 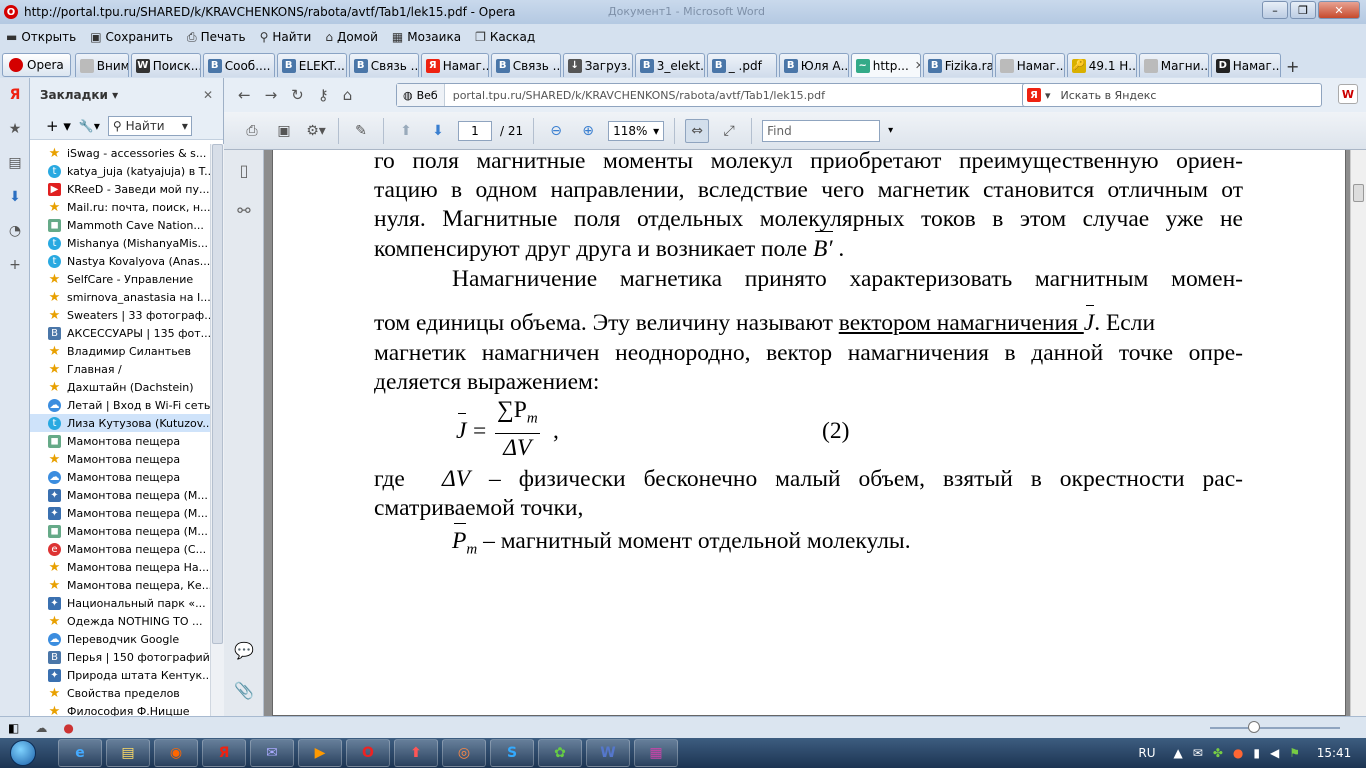 What do you see at coordinates (120, 657) in the screenshot?
I see `bookmark-item: B Перья | 150 фотографий` at bounding box center [120, 657].